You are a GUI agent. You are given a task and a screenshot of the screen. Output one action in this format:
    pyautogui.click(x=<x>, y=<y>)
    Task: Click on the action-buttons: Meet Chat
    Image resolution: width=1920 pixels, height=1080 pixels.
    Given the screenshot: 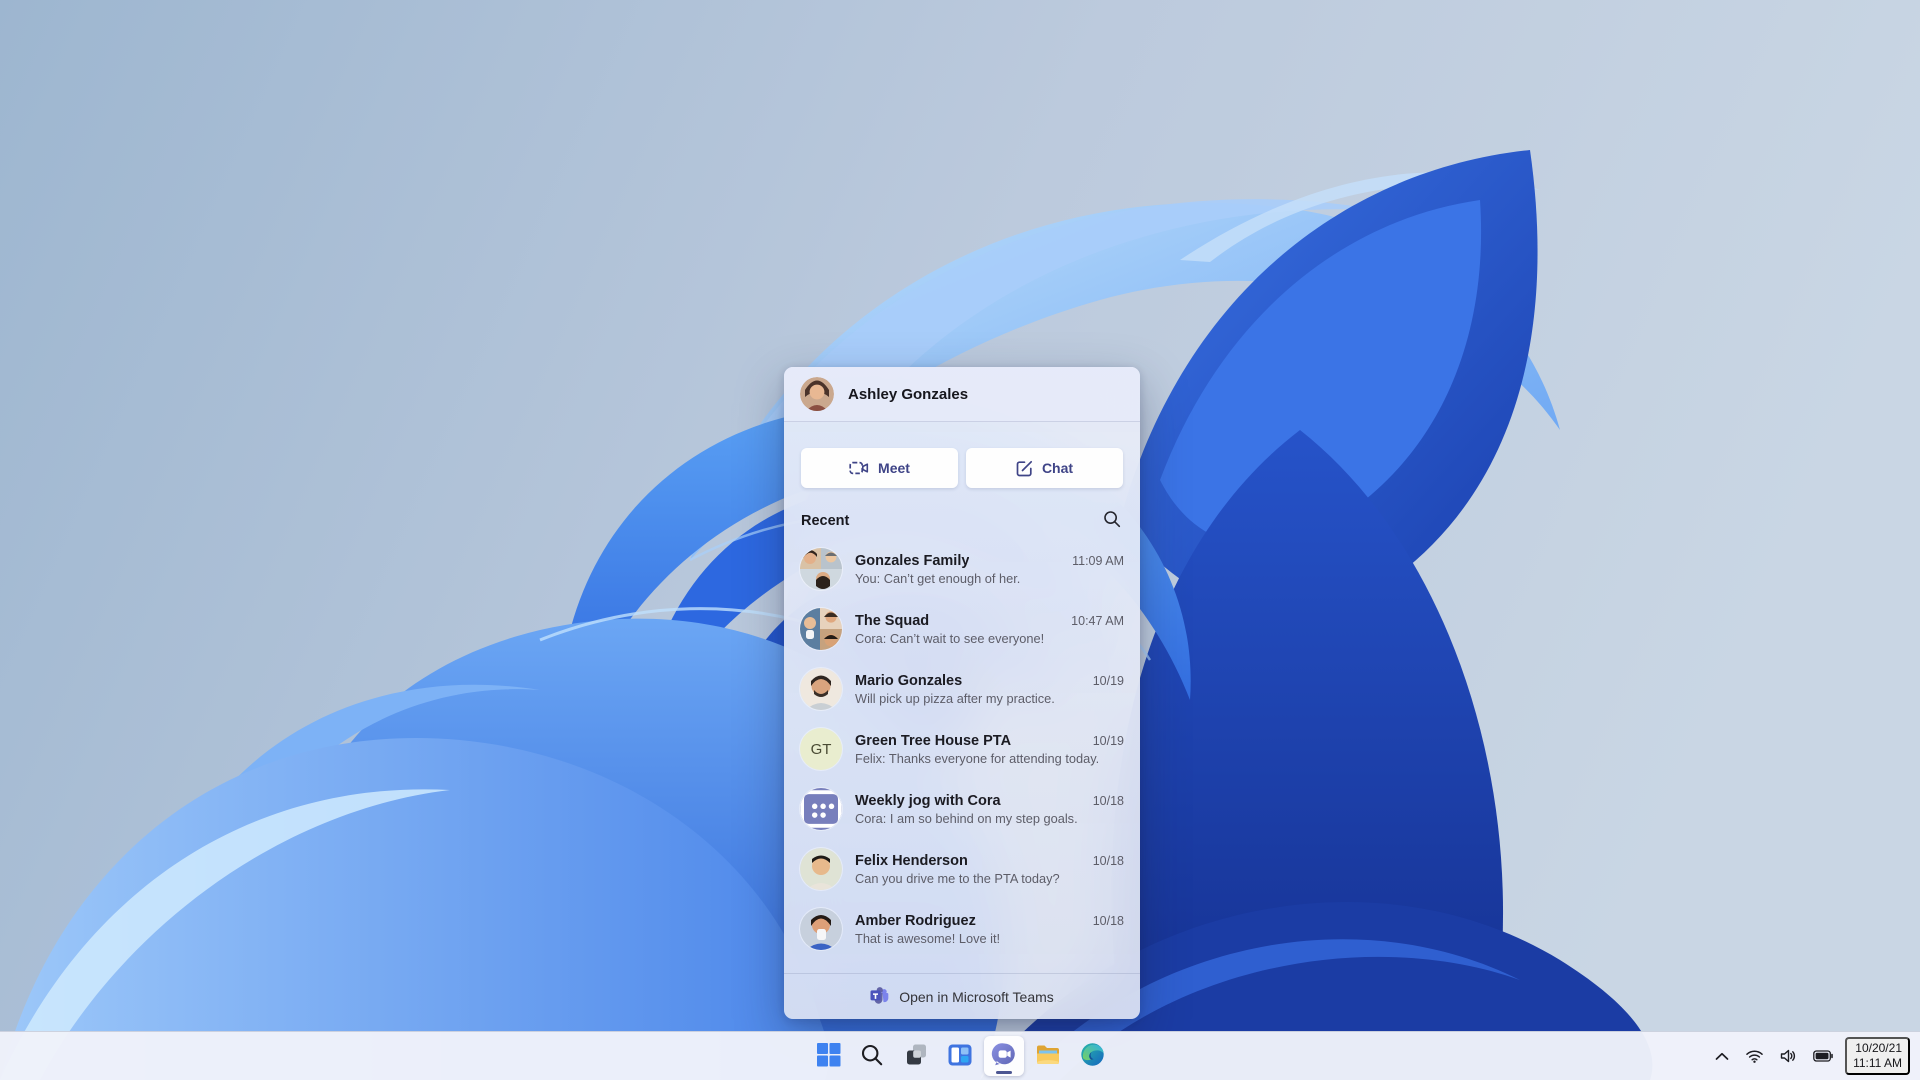 What is the action you would take?
    pyautogui.click(x=962, y=455)
    